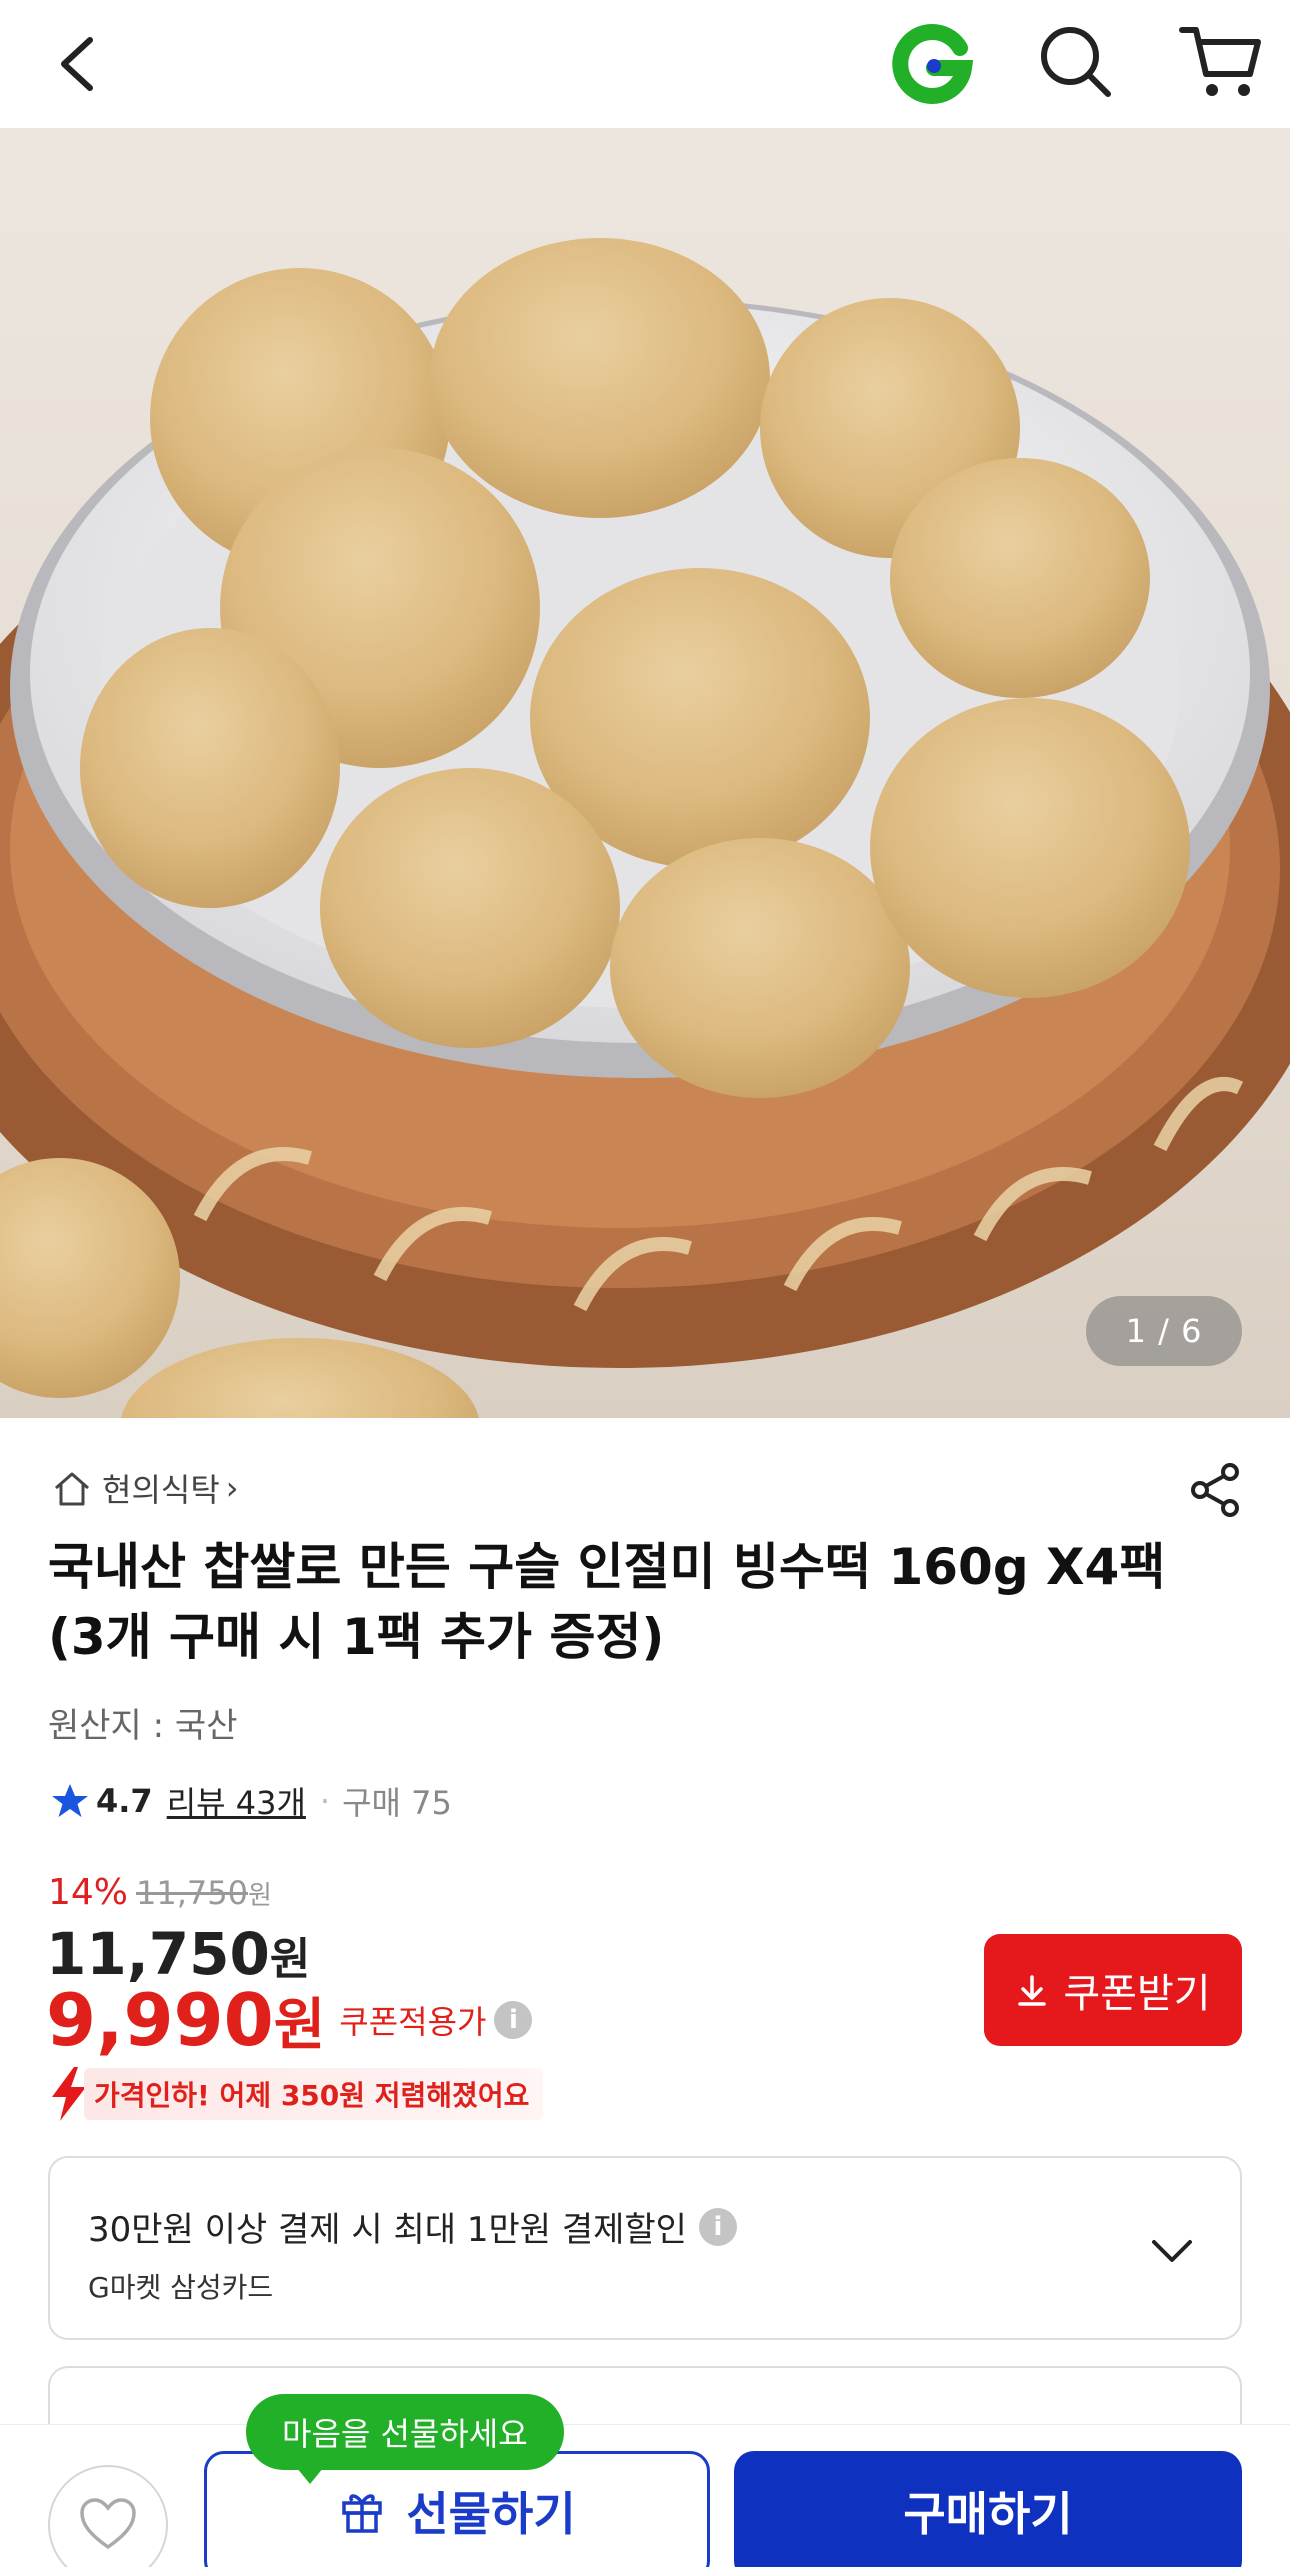 This screenshot has height=2567, width=1290. Describe the element at coordinates (161, 1490) in the screenshot. I see `store-name: 현의식탁` at that location.